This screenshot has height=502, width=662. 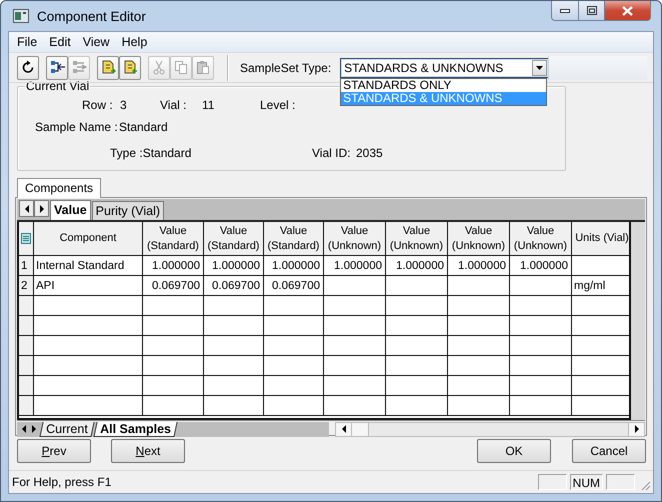 I want to click on dialog-button: Prev, so click(x=54, y=451).